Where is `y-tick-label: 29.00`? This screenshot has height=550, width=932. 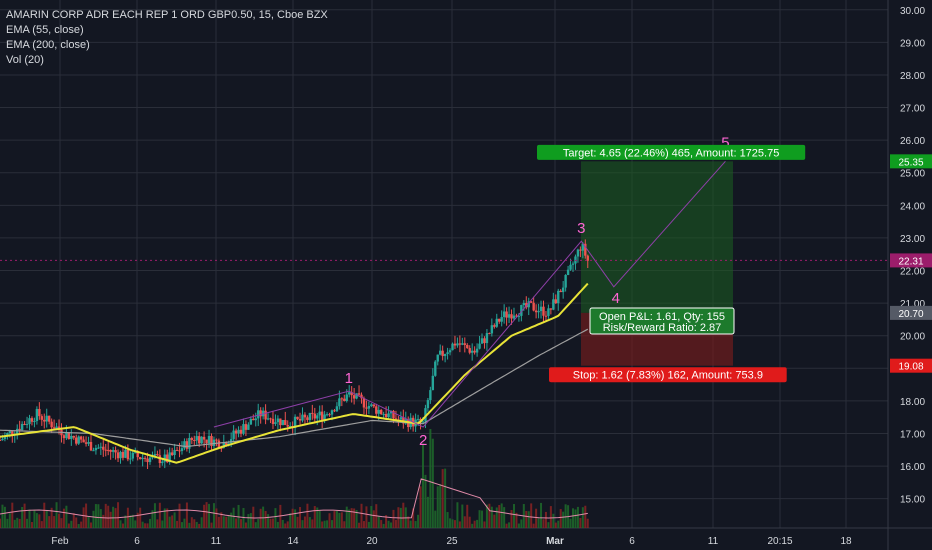
y-tick-label: 29.00 is located at coordinates (912, 43).